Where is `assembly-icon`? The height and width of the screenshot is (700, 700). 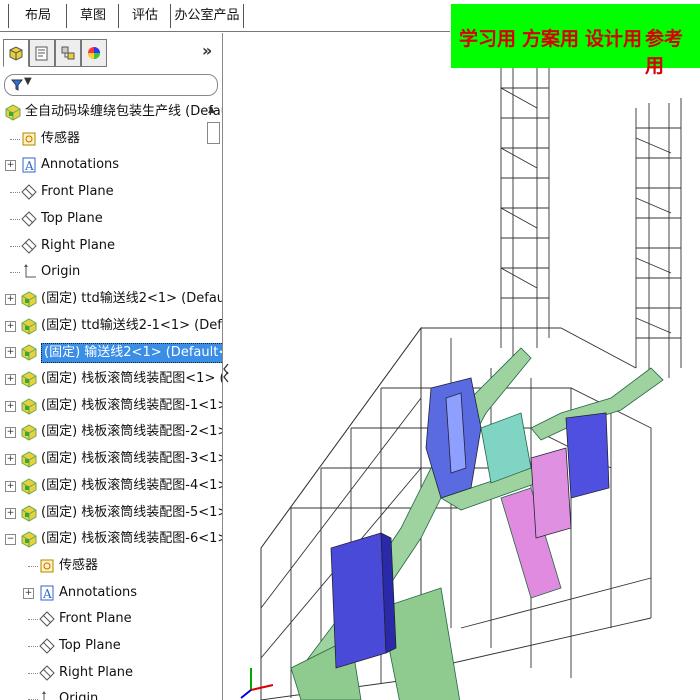
assembly-icon is located at coordinates (13, 112).